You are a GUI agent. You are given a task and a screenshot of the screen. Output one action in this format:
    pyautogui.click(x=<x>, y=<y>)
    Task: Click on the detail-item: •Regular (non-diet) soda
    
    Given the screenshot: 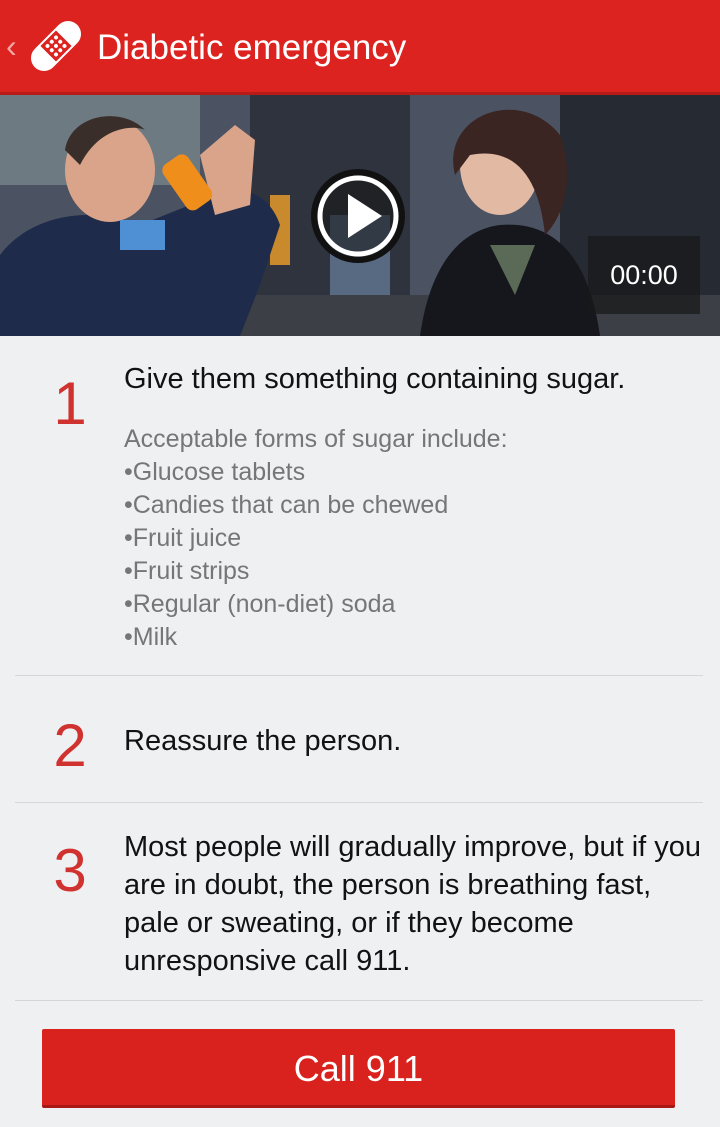 What is the action you would take?
    pyautogui.click(x=260, y=604)
    